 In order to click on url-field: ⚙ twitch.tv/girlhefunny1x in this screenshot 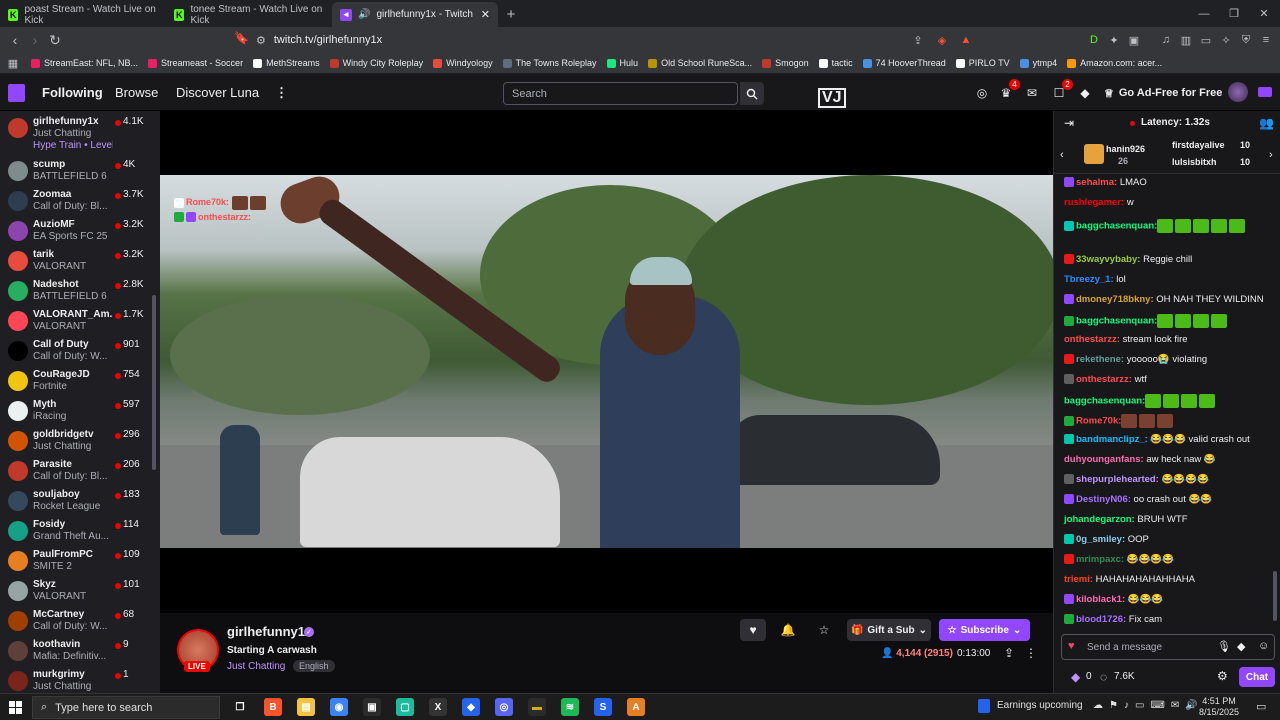, I will do `click(616, 40)`.